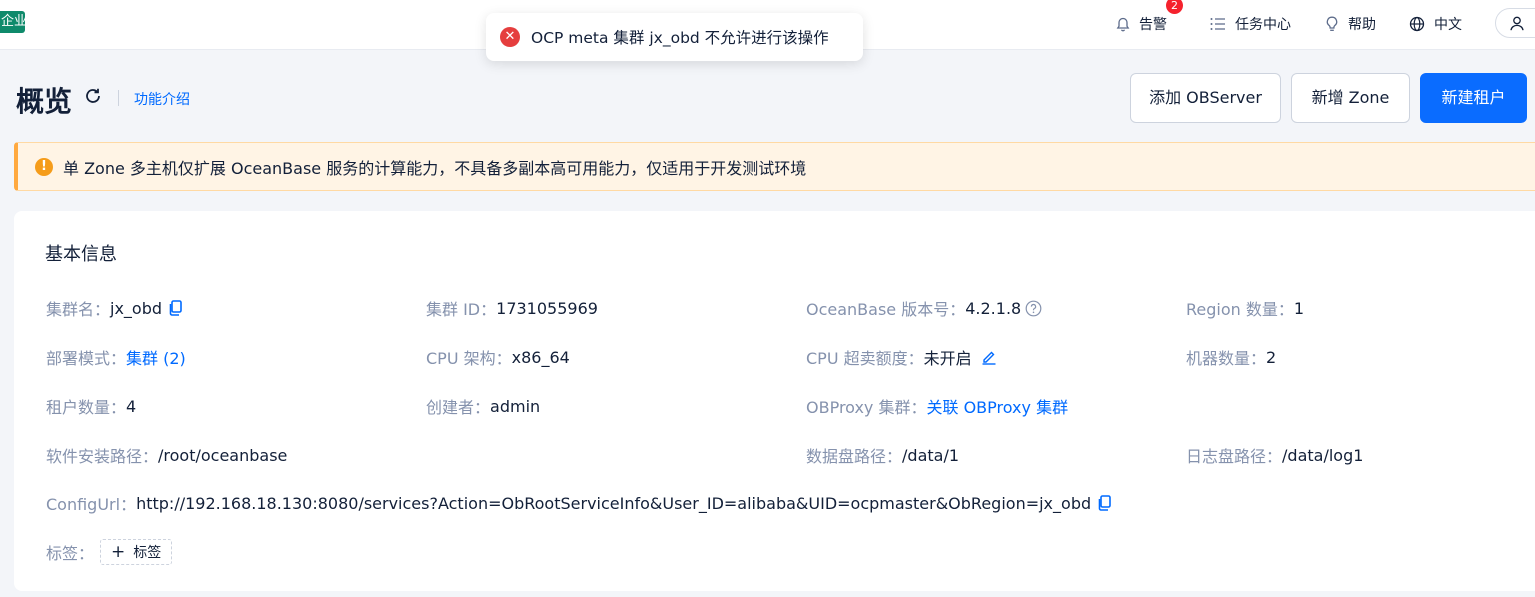 This screenshot has height=597, width=1535. Describe the element at coordinates (866, 407) in the screenshot. I see `obproxy-cluster-label: OBProxy 集群：` at that location.